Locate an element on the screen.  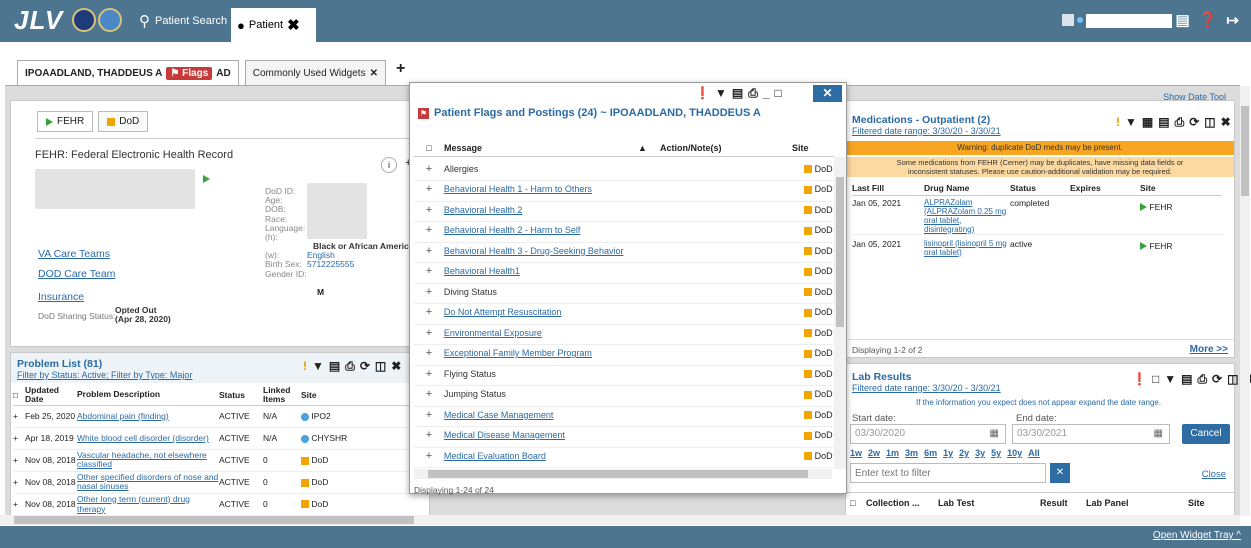
range-3y: 3y is located at coordinates (980, 453).